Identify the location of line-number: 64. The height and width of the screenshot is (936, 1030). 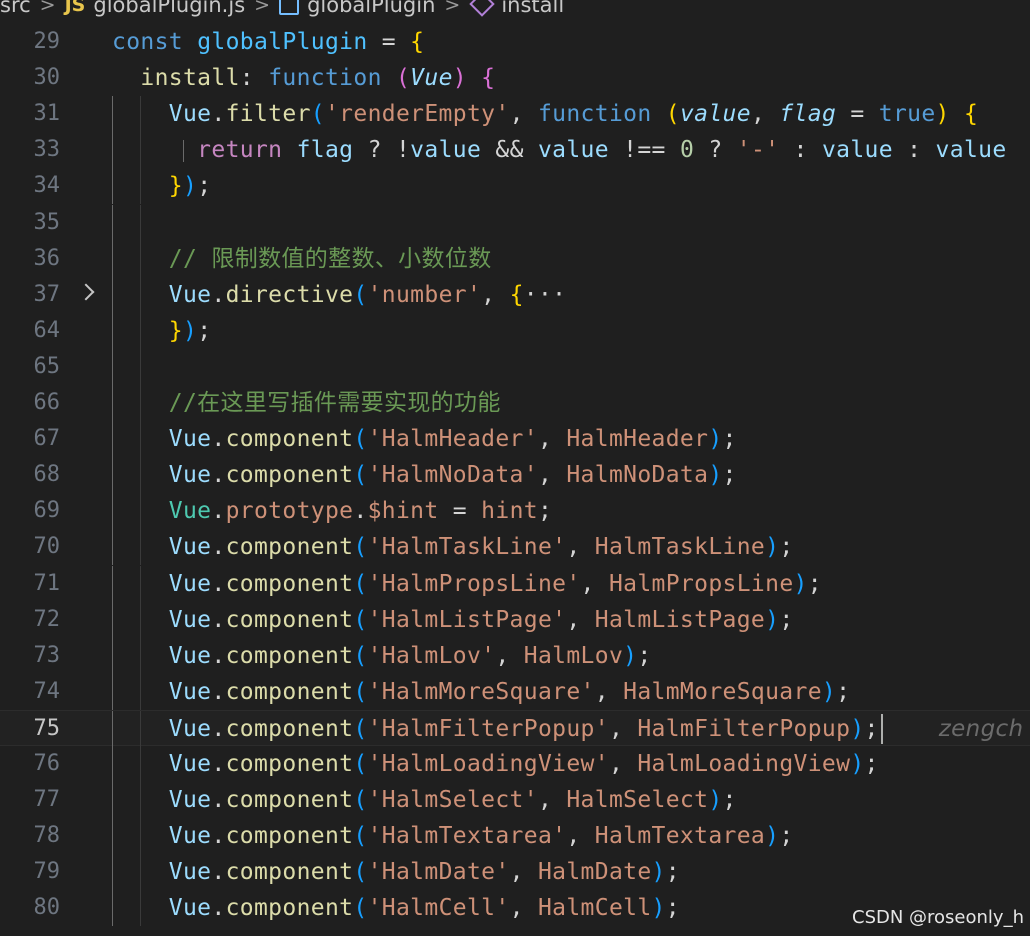
(30, 331).